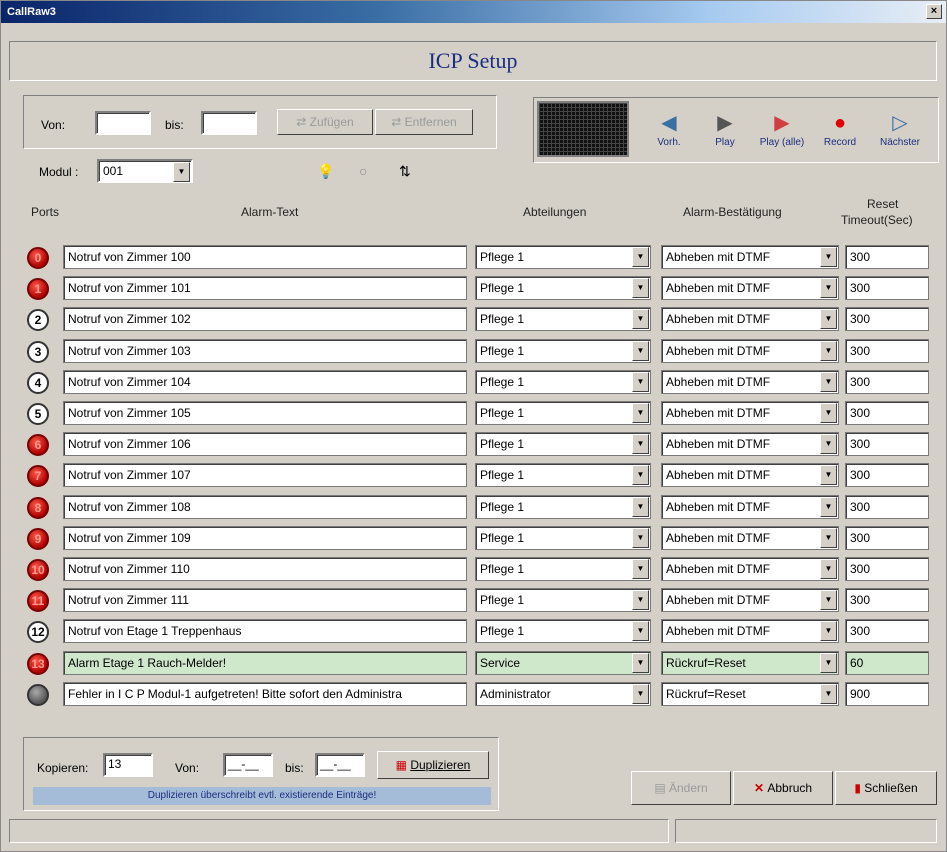 The image size is (947, 852). What do you see at coordinates (38, 538) in the screenshot?
I see `port-indicator: 9` at bounding box center [38, 538].